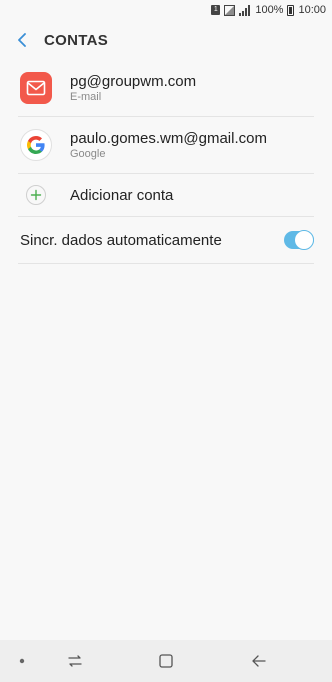 This screenshot has width=332, height=682. I want to click on navigation-bar, so click(166, 661).